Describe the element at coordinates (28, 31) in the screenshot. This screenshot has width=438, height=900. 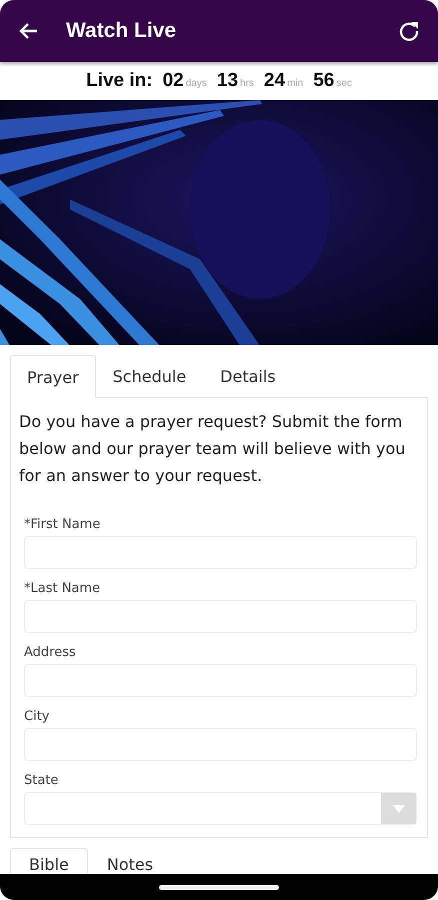
I see `back-arrow-icon` at that location.